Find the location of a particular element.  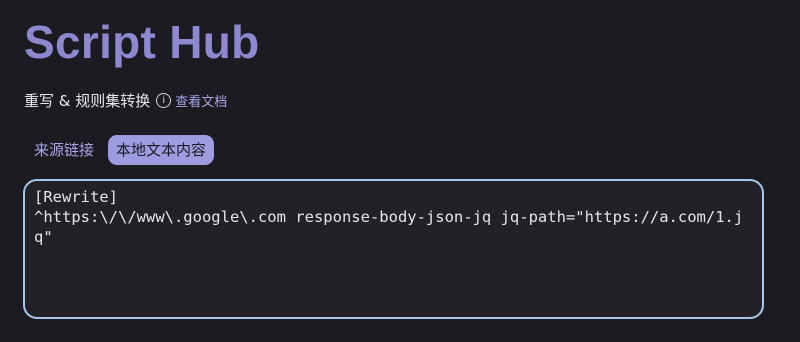

page-title: Script Hub is located at coordinates (142, 42).